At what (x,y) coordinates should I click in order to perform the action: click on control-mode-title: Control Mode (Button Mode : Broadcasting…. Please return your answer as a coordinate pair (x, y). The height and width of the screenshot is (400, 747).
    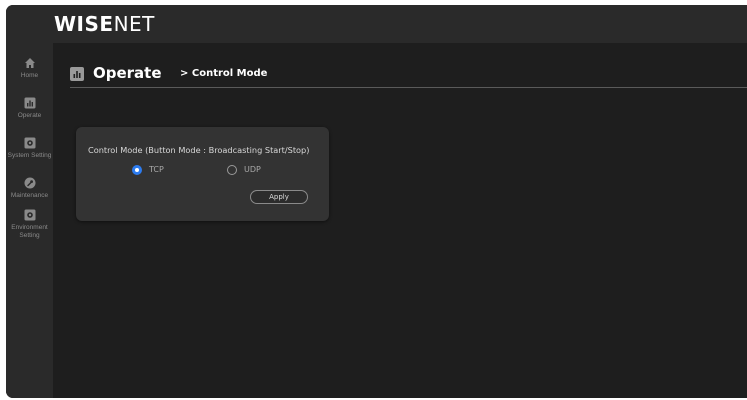
    Looking at the image, I should click on (199, 150).